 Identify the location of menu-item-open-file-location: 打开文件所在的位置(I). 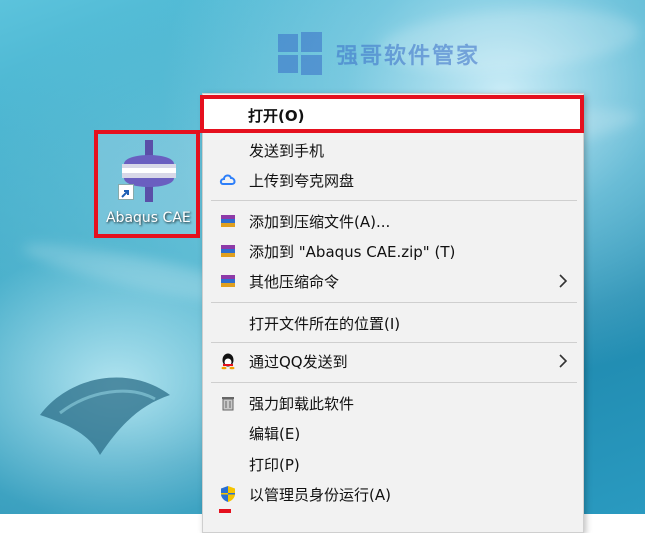
(393, 323).